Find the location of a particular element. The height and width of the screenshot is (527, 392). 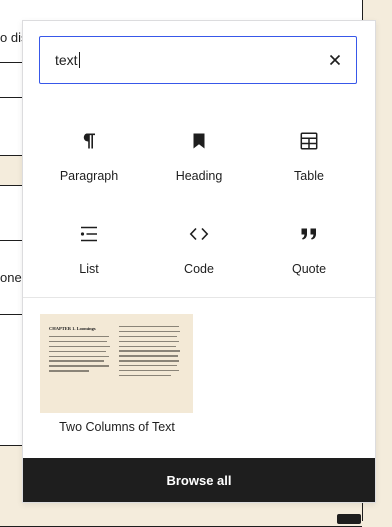

code-icon is located at coordinates (199, 234).